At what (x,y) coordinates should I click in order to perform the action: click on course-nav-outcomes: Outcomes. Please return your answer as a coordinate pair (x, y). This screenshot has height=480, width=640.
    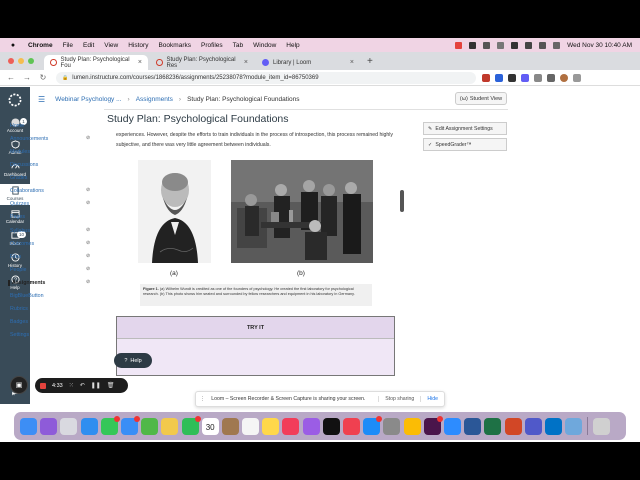
    Looking at the image, I should click on (22, 244).